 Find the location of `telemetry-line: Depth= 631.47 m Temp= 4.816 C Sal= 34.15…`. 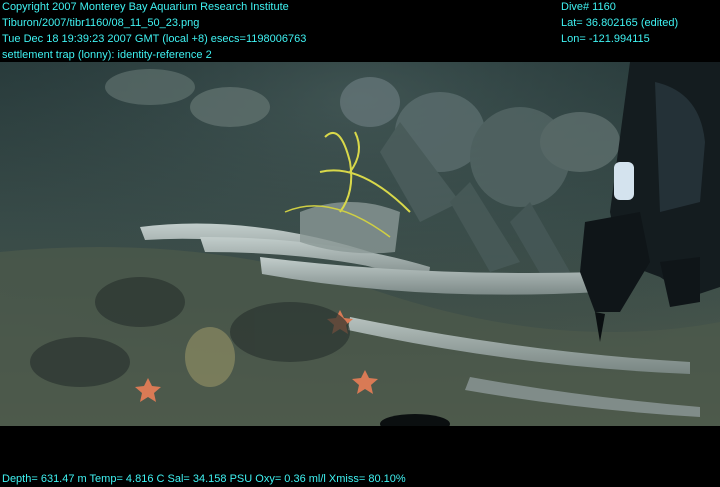

telemetry-line: Depth= 631.47 m Temp= 4.816 C Sal= 34.15… is located at coordinates (204, 479).